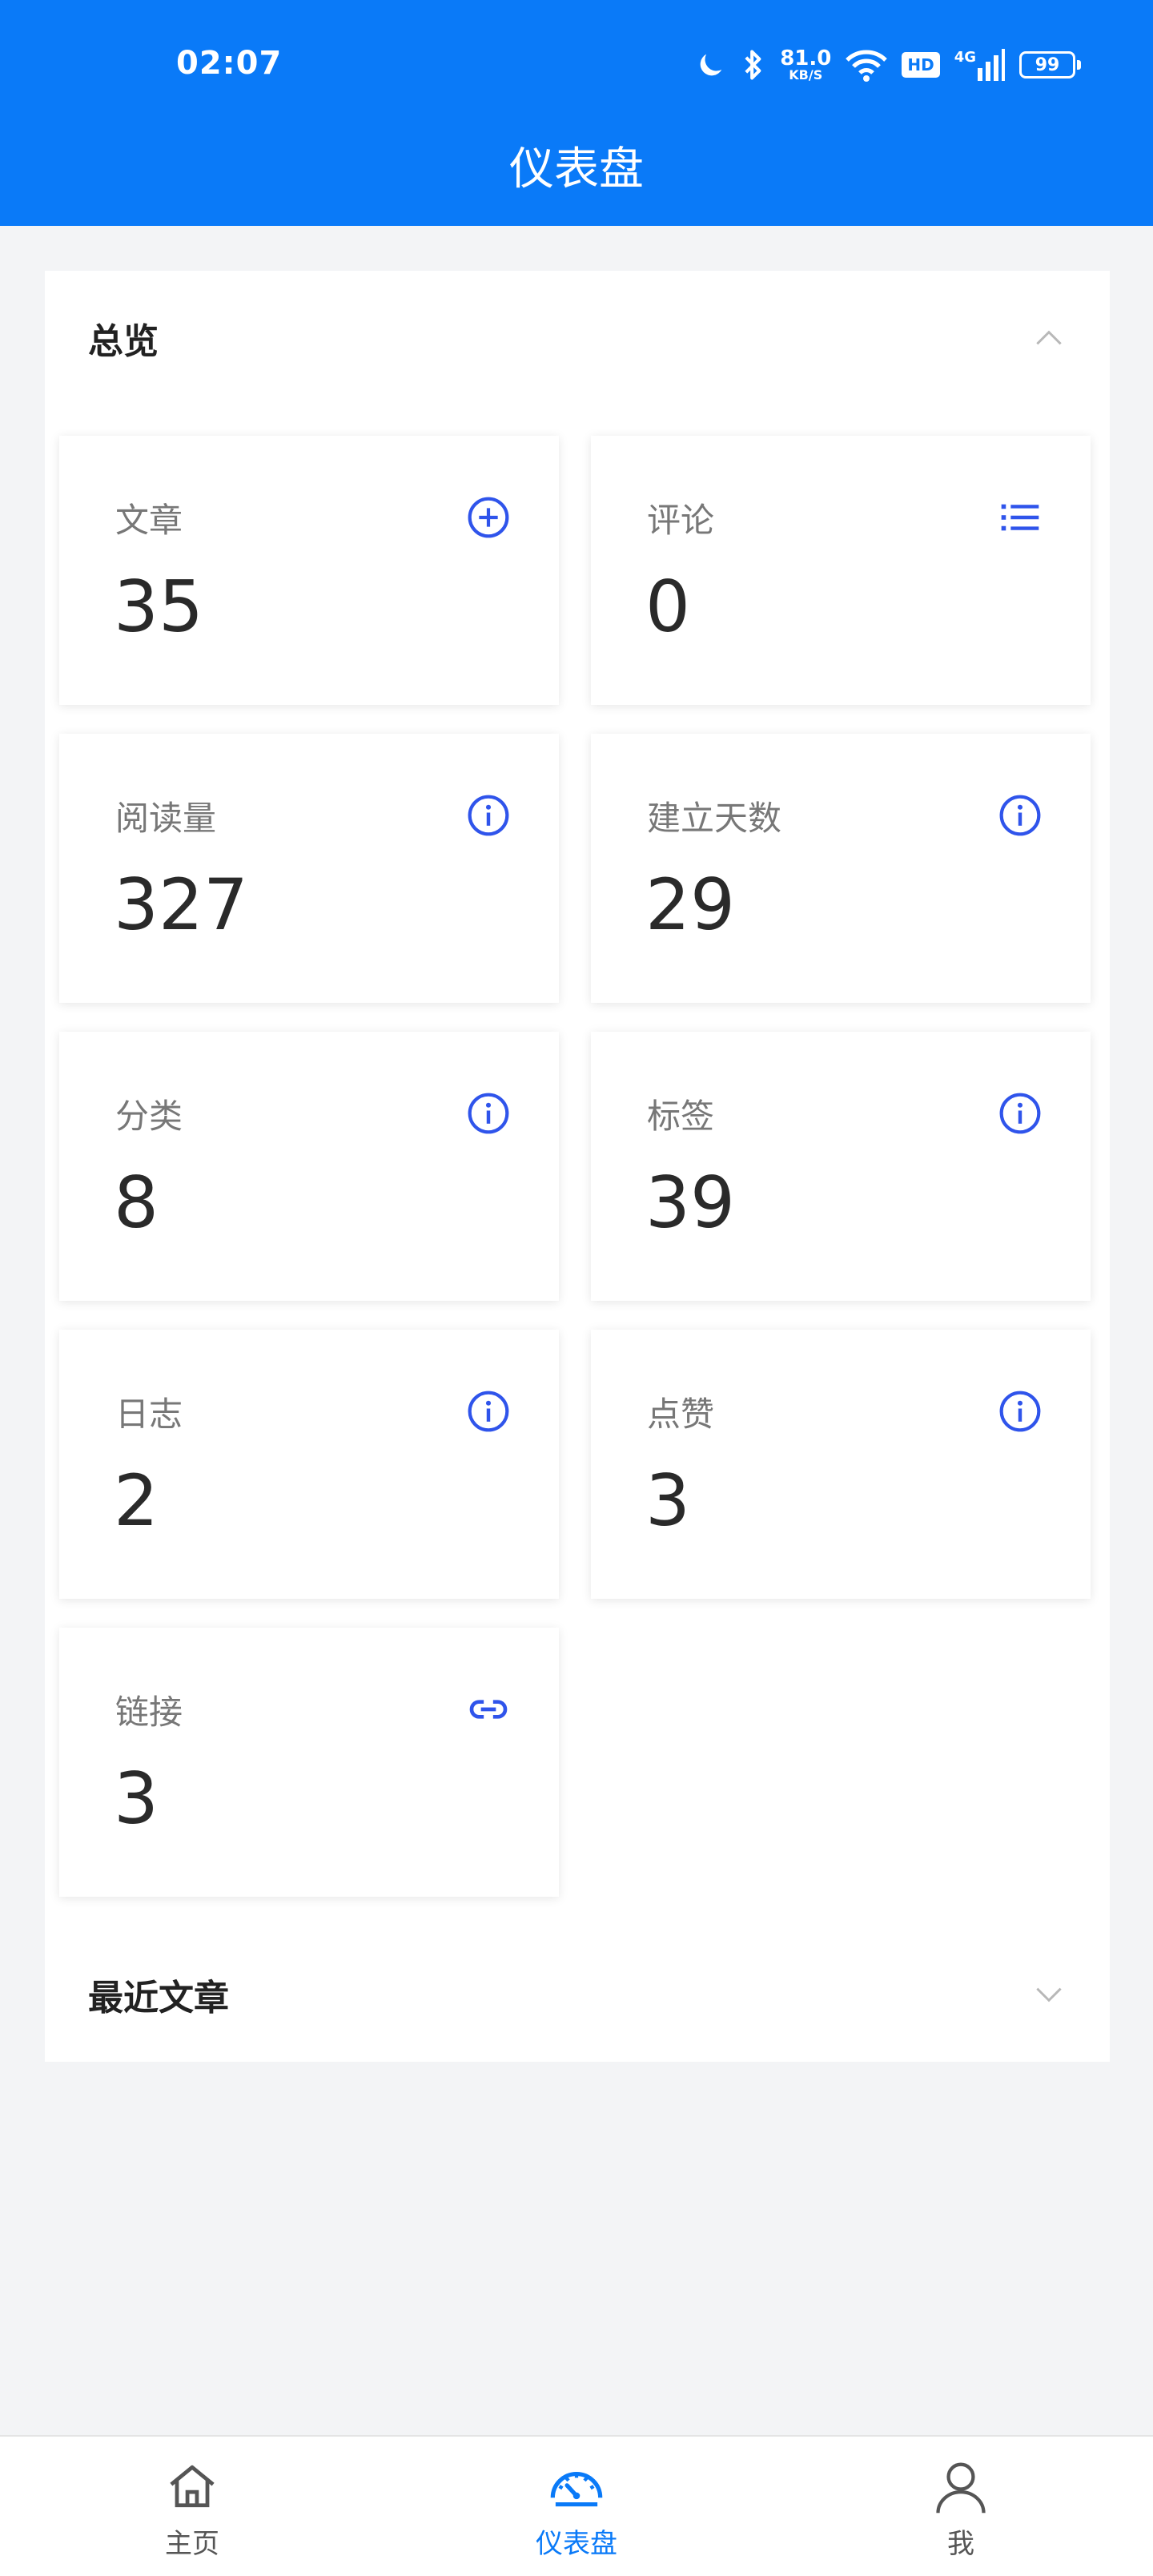  I want to click on chevron-down-icon, so click(1049, 1994).